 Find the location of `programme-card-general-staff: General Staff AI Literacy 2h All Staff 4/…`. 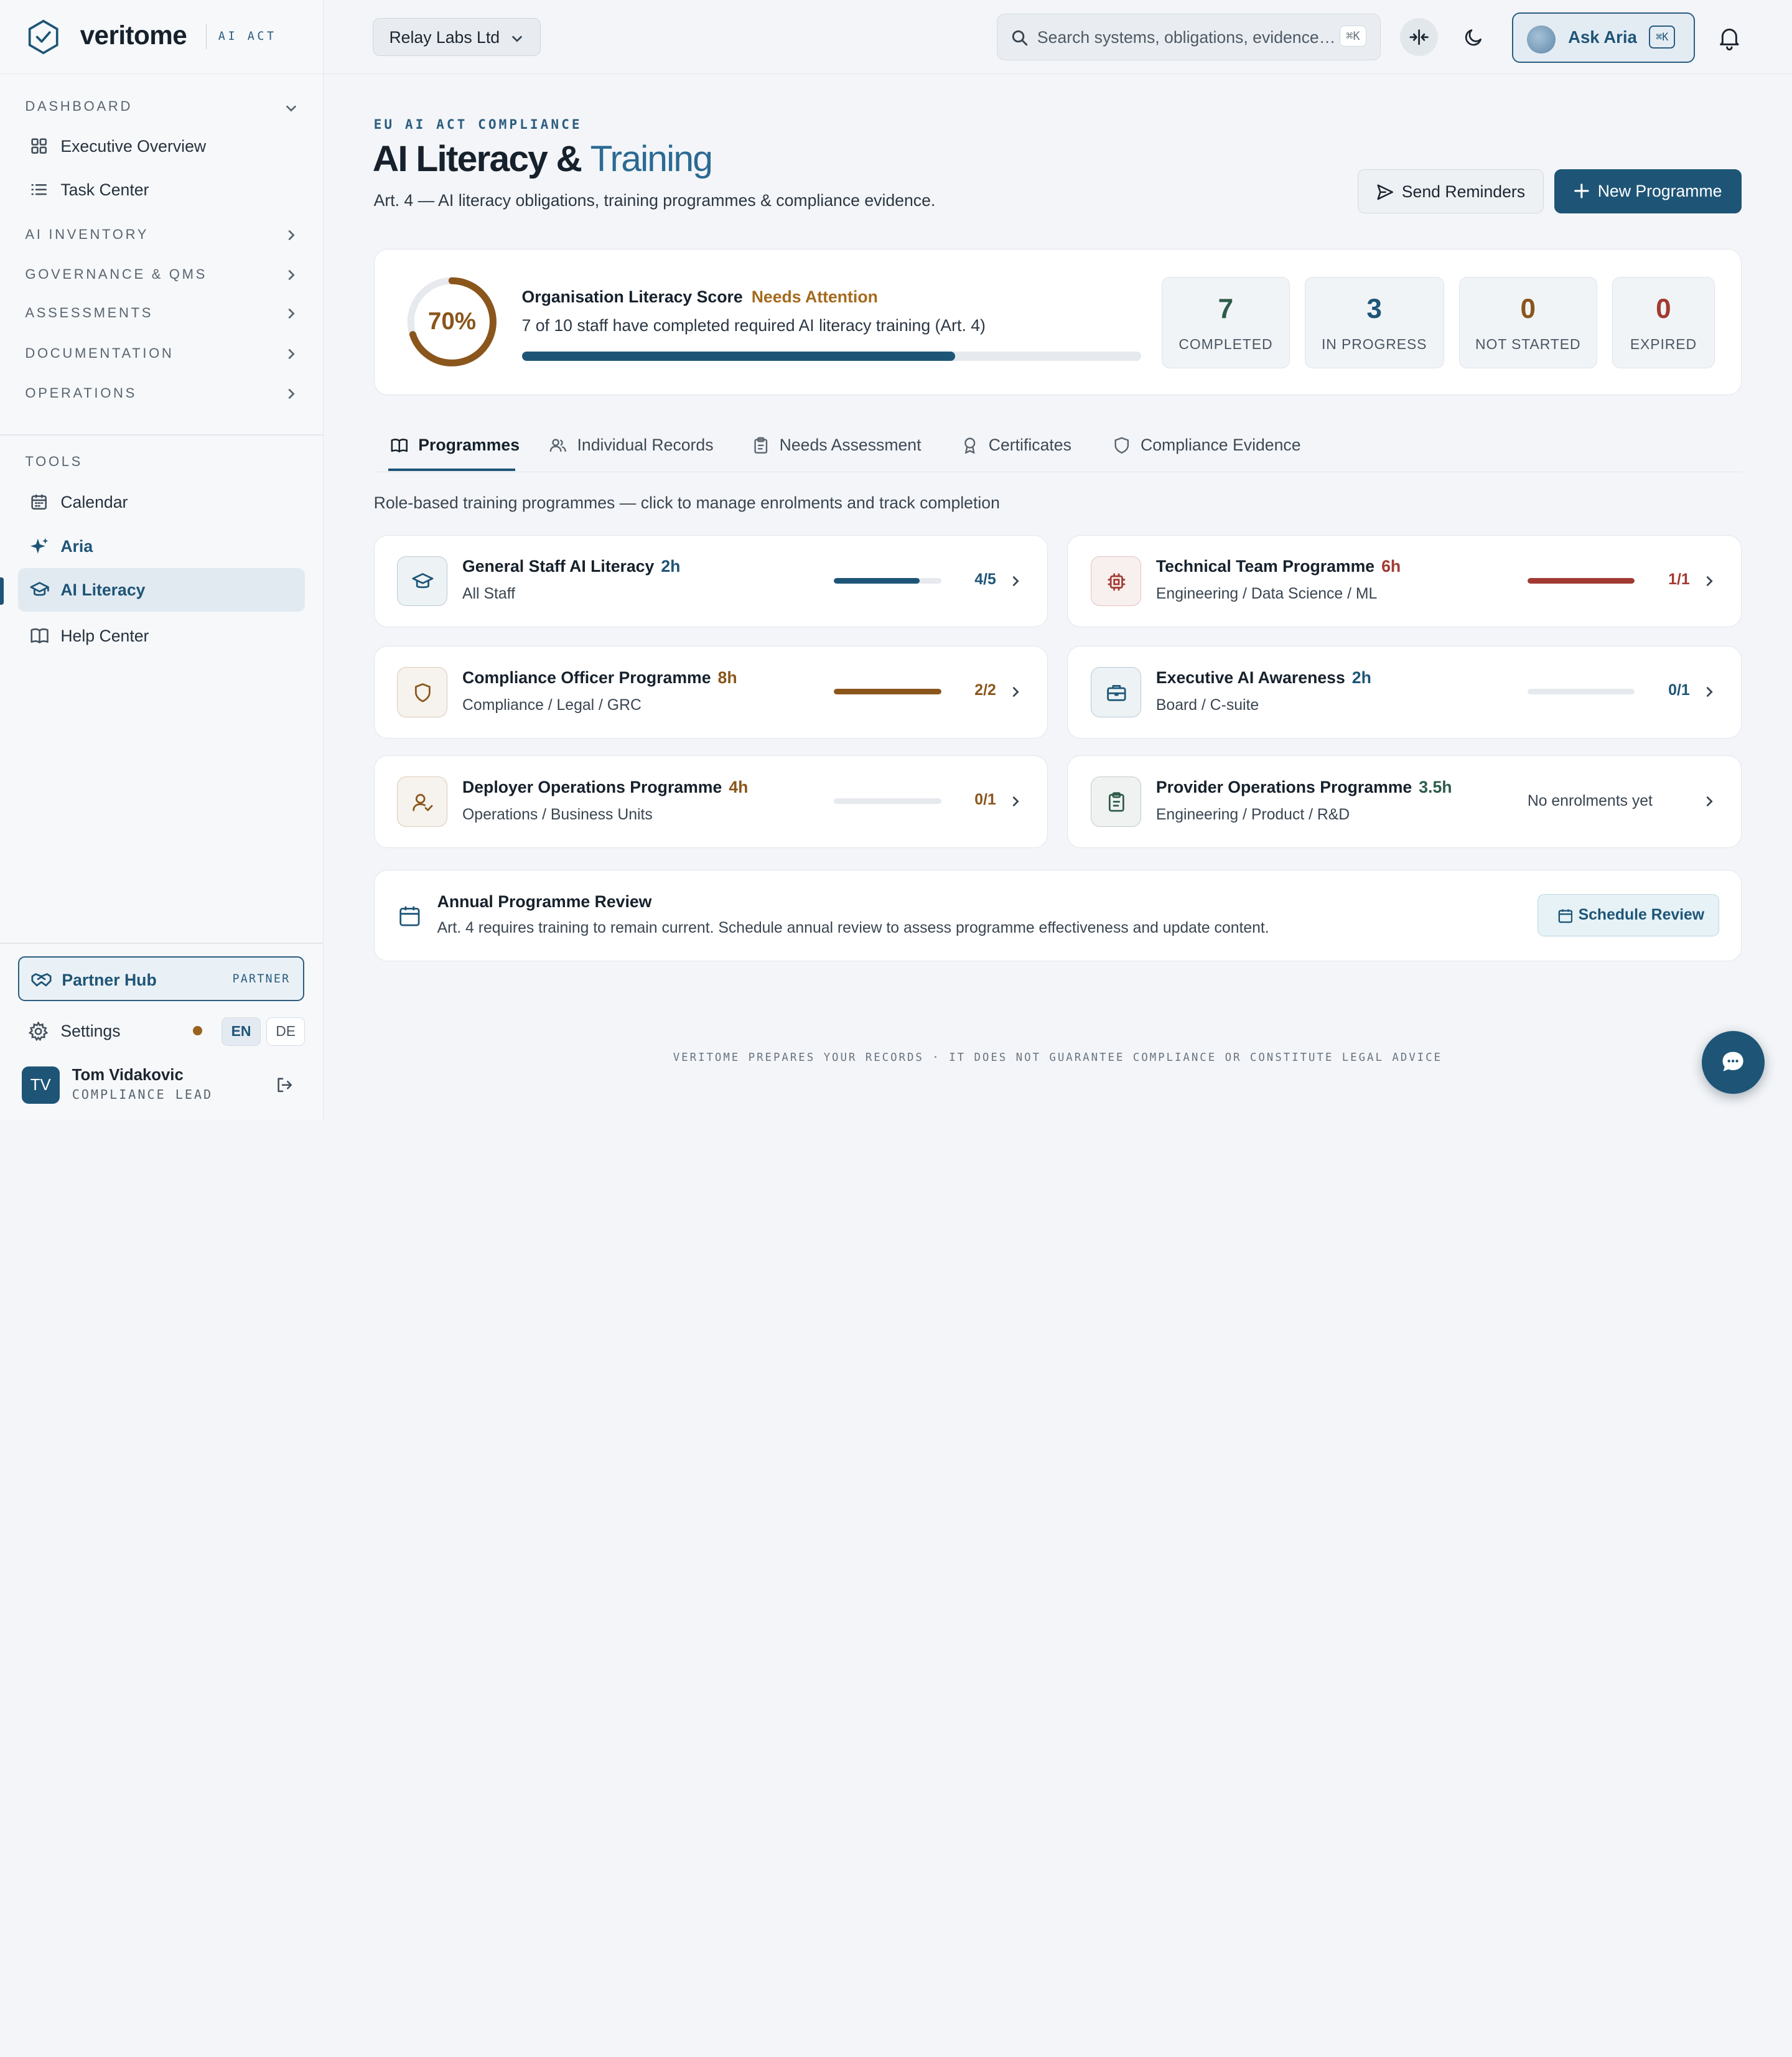

programme-card-general-staff: General Staff AI Literacy 2h All Staff 4/… is located at coordinates (710, 581).